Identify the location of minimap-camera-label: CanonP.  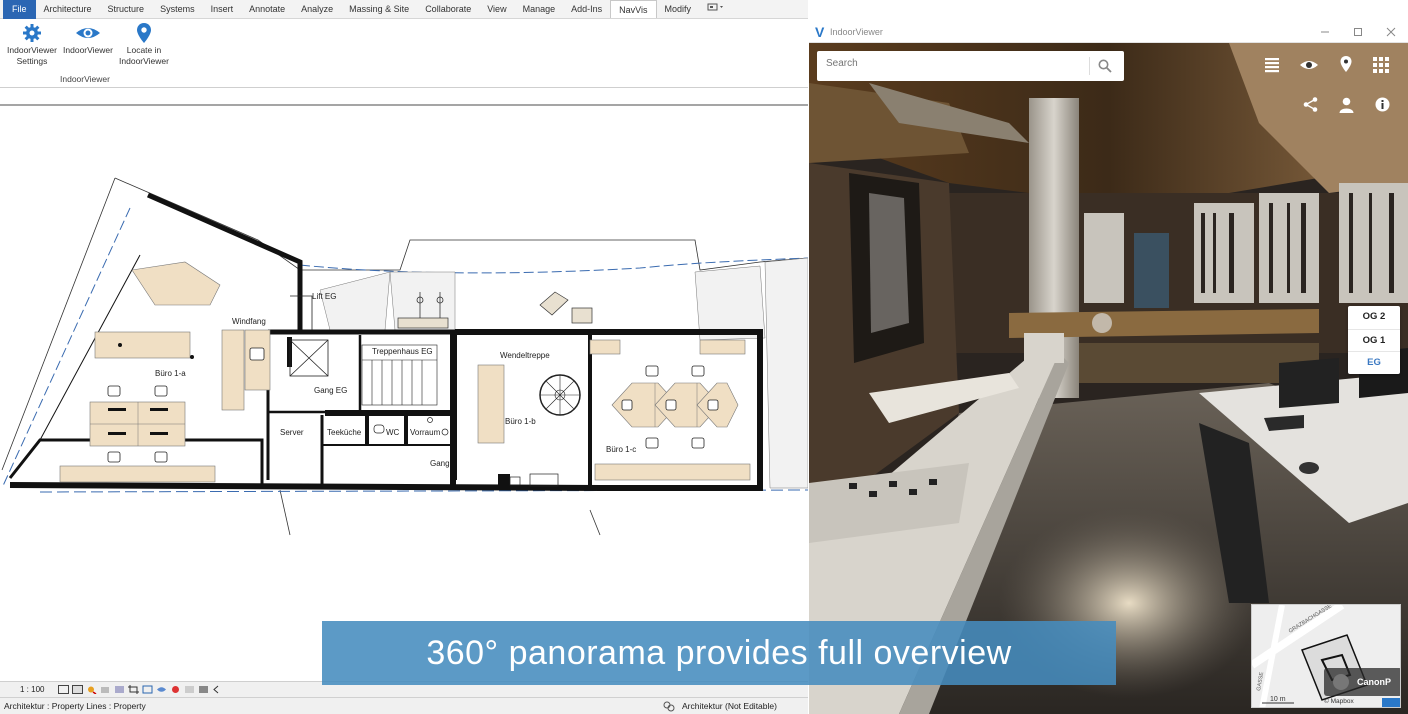
(1374, 682).